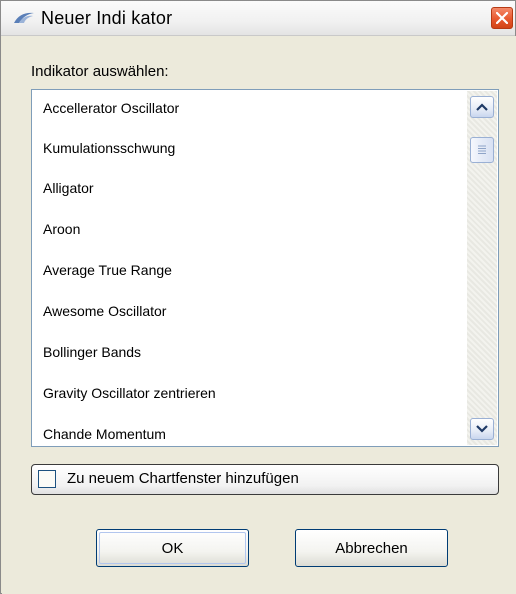  I want to click on app-logo-icon, so click(24, 17).